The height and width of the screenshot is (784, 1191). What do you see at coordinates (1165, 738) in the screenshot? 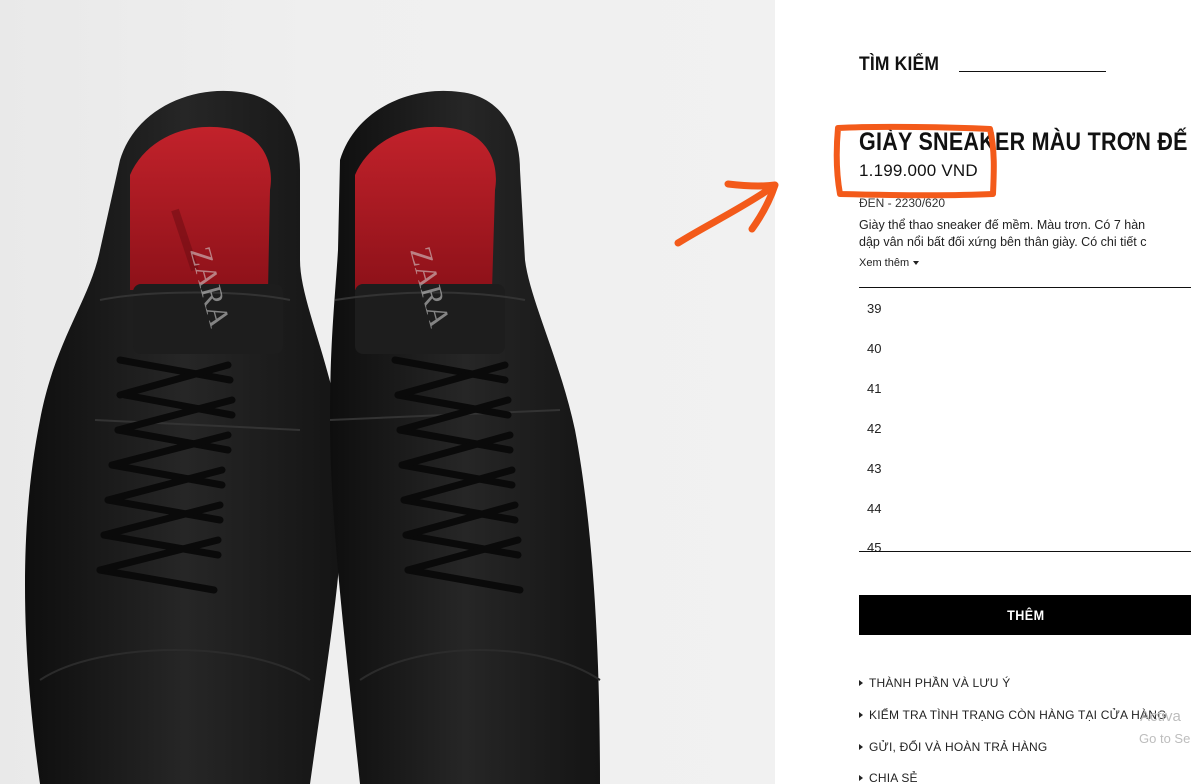
I see `activation-watermark-sub: Go to Se` at bounding box center [1165, 738].